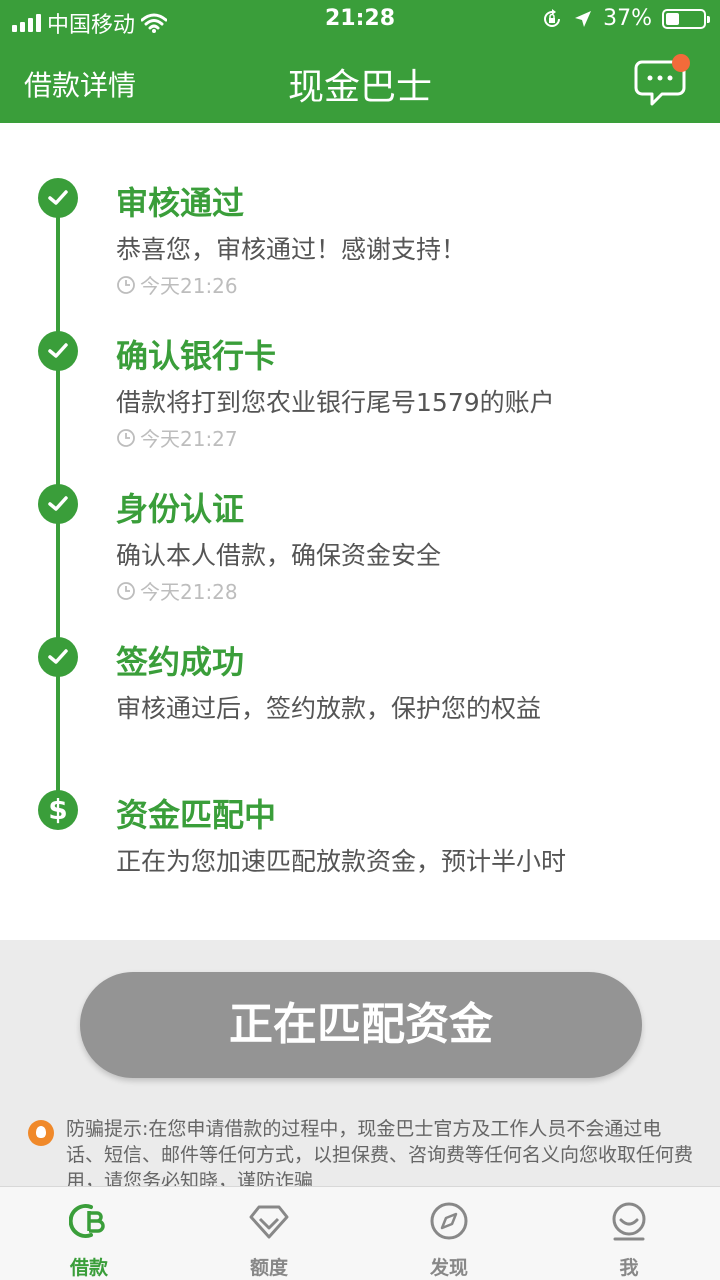  What do you see at coordinates (629, 1221) in the screenshot?
I see `smiley-icon` at bounding box center [629, 1221].